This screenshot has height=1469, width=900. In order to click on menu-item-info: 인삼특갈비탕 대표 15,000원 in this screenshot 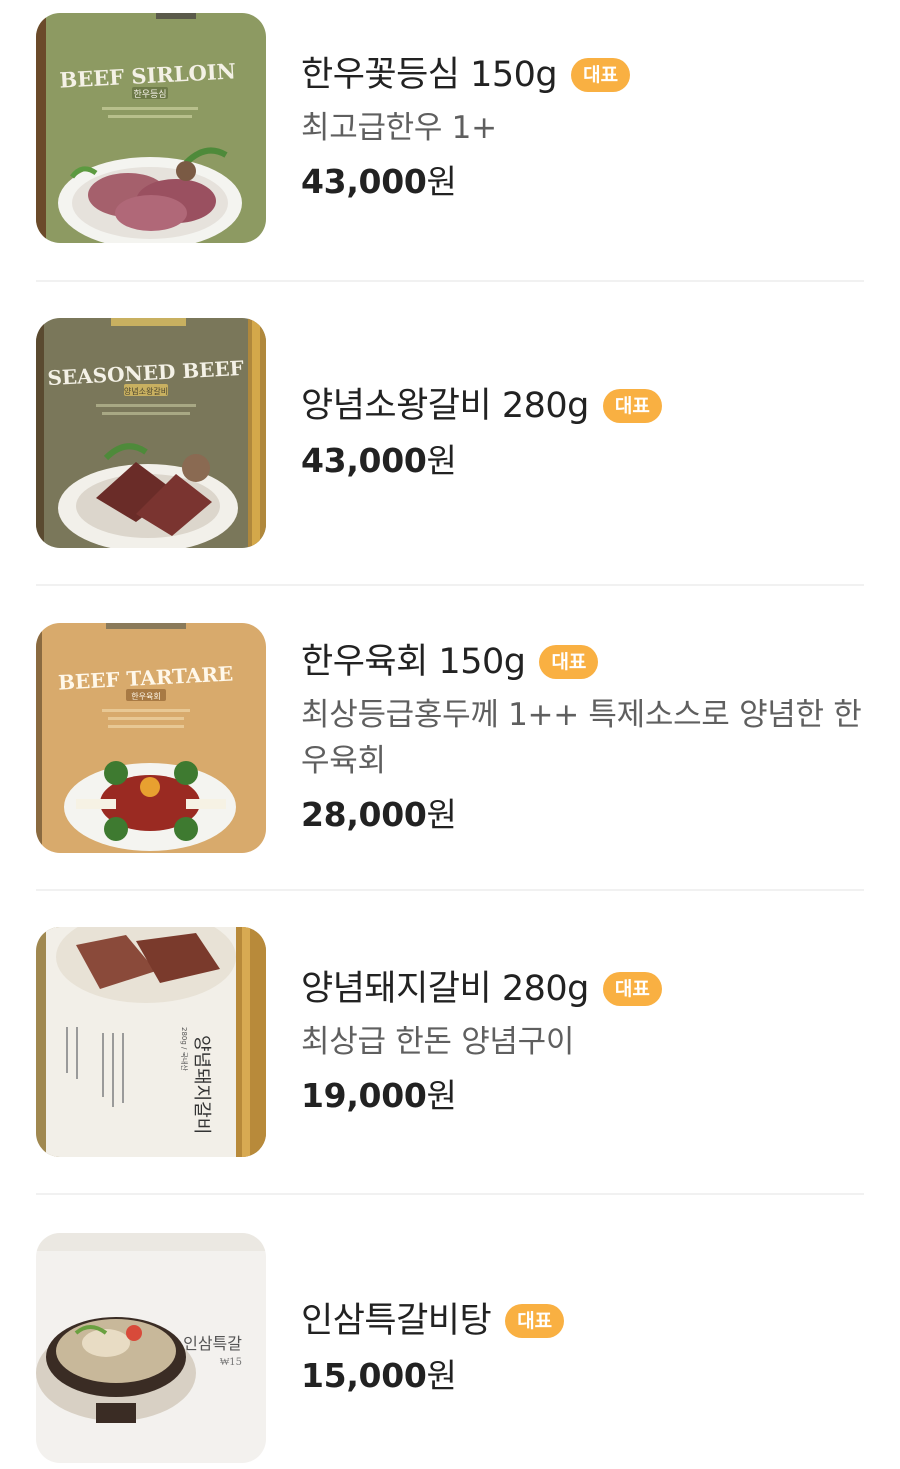, I will do `click(582, 1348)`.